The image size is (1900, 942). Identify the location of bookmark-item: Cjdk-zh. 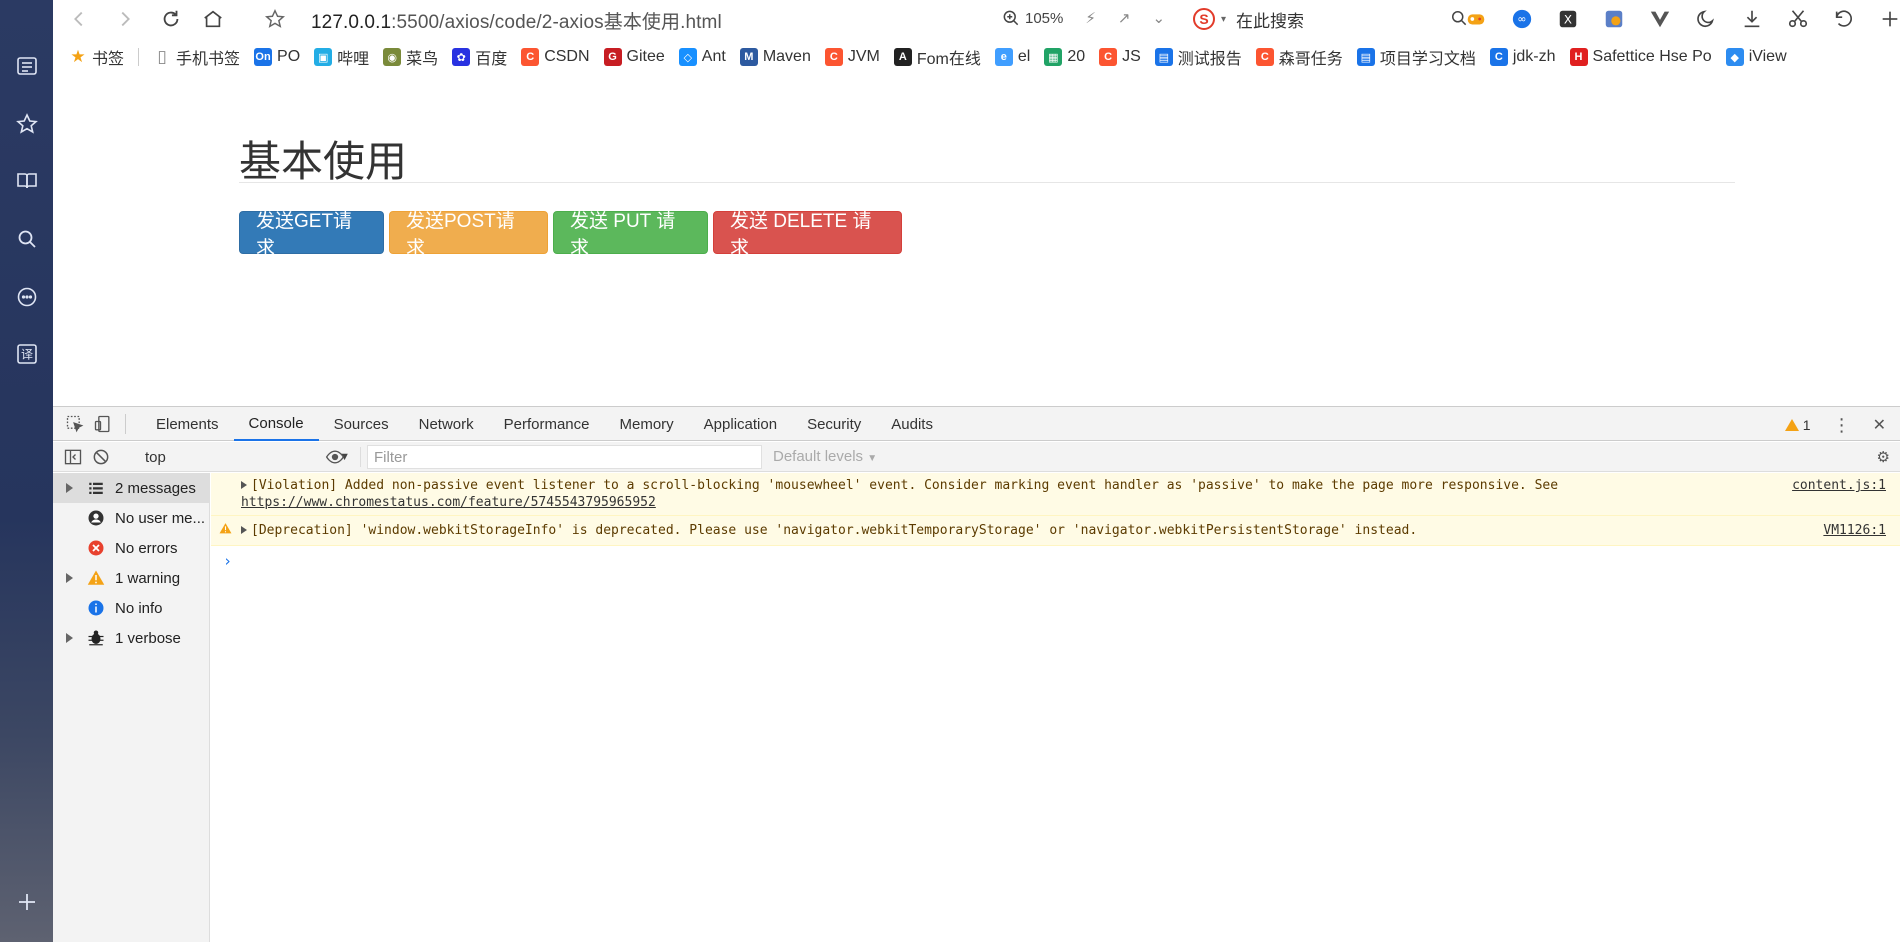
(1522, 57).